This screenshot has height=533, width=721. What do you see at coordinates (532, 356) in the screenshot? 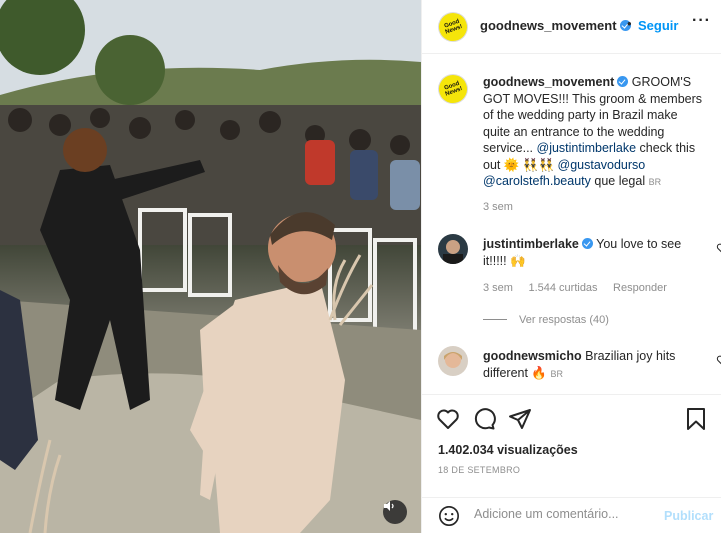
I see `commenter-username: goodnewsmicho` at bounding box center [532, 356].